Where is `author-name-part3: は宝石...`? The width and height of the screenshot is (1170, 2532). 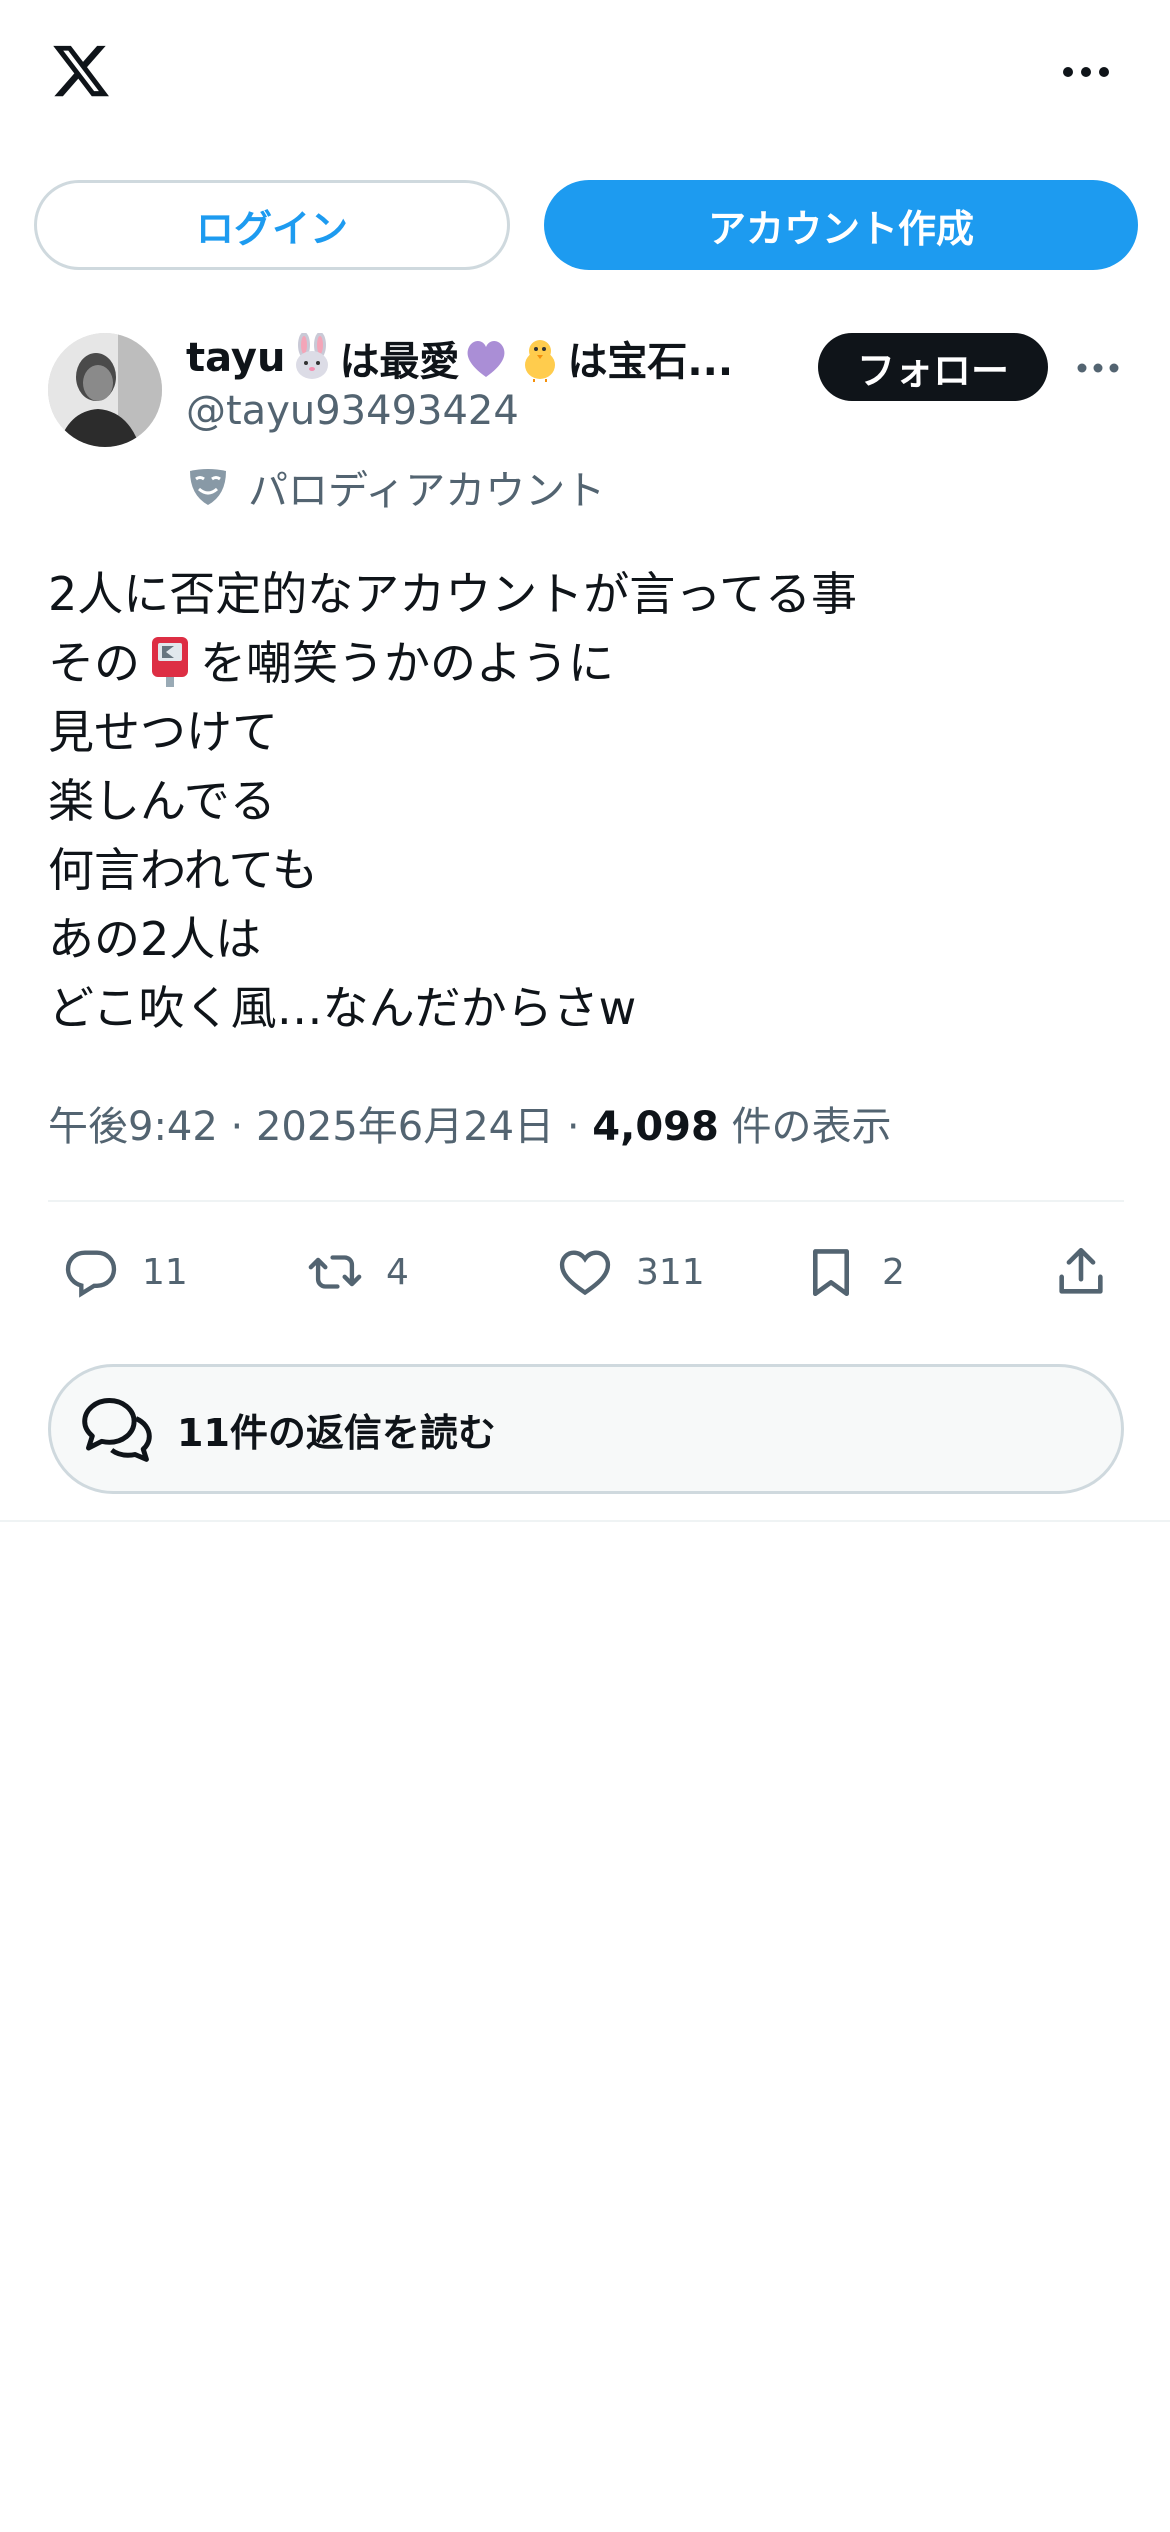 author-name-part3: は宝石... is located at coordinates (650, 362).